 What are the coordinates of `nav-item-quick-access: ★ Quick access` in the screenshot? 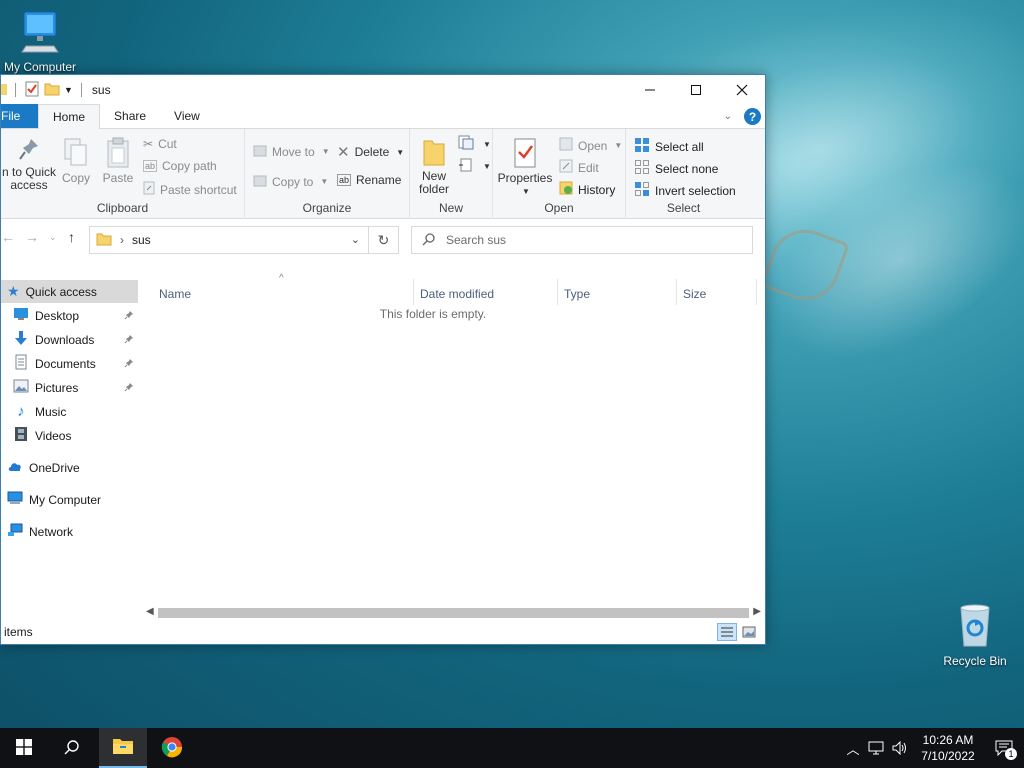 It's located at (69, 291).